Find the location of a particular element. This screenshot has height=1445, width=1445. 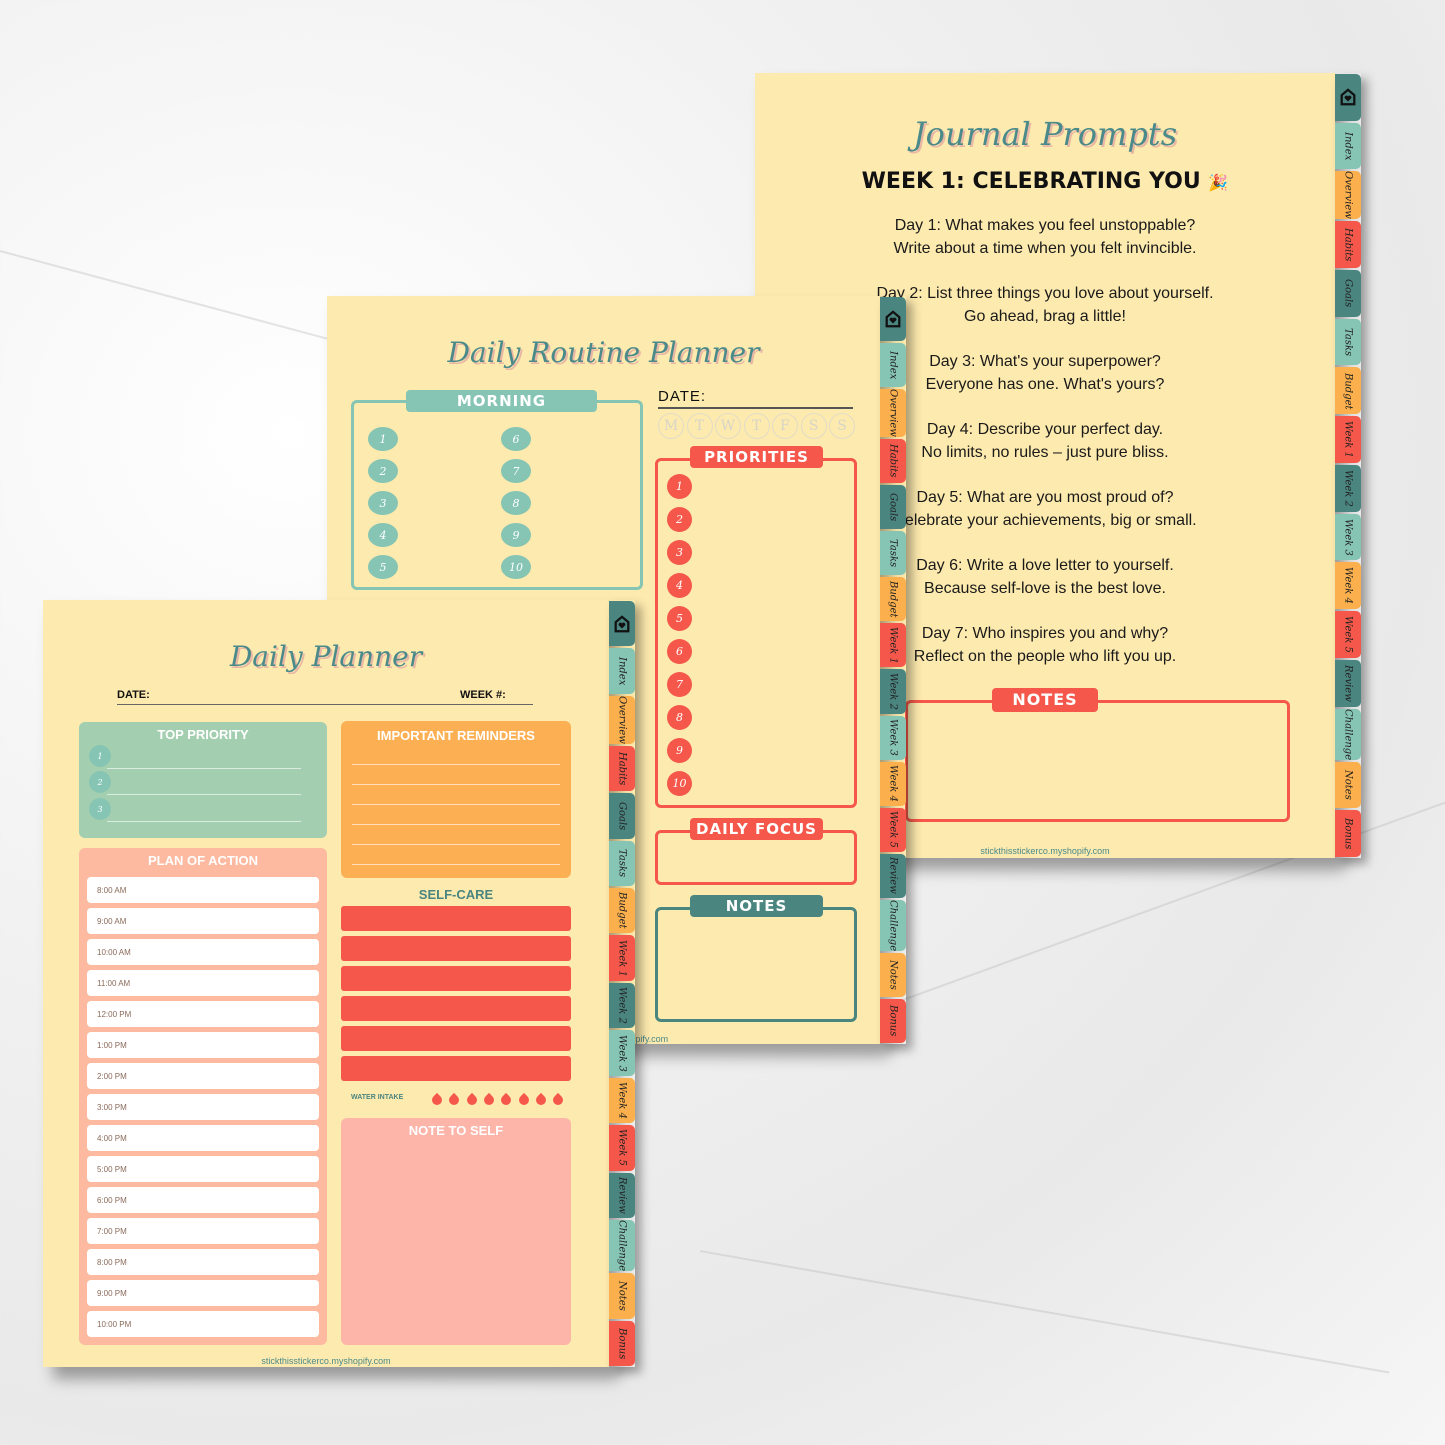

time-slot: 9:00 PM is located at coordinates (203, 1293).